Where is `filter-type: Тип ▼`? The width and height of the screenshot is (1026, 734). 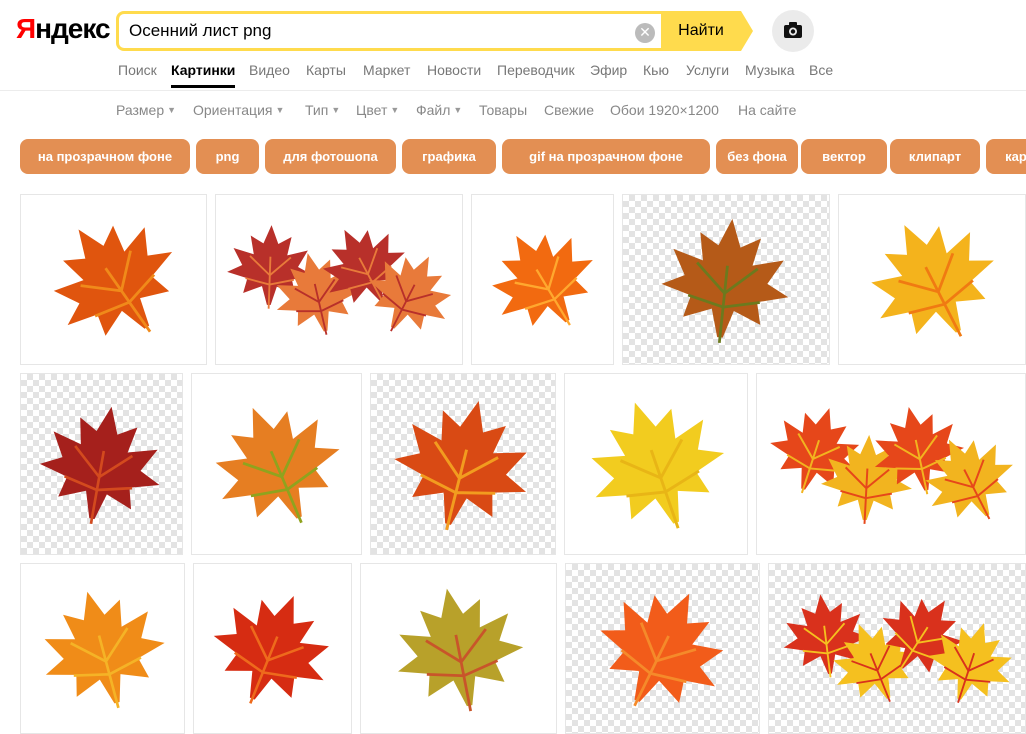
filter-type: Тип ▼ is located at coordinates (322, 110).